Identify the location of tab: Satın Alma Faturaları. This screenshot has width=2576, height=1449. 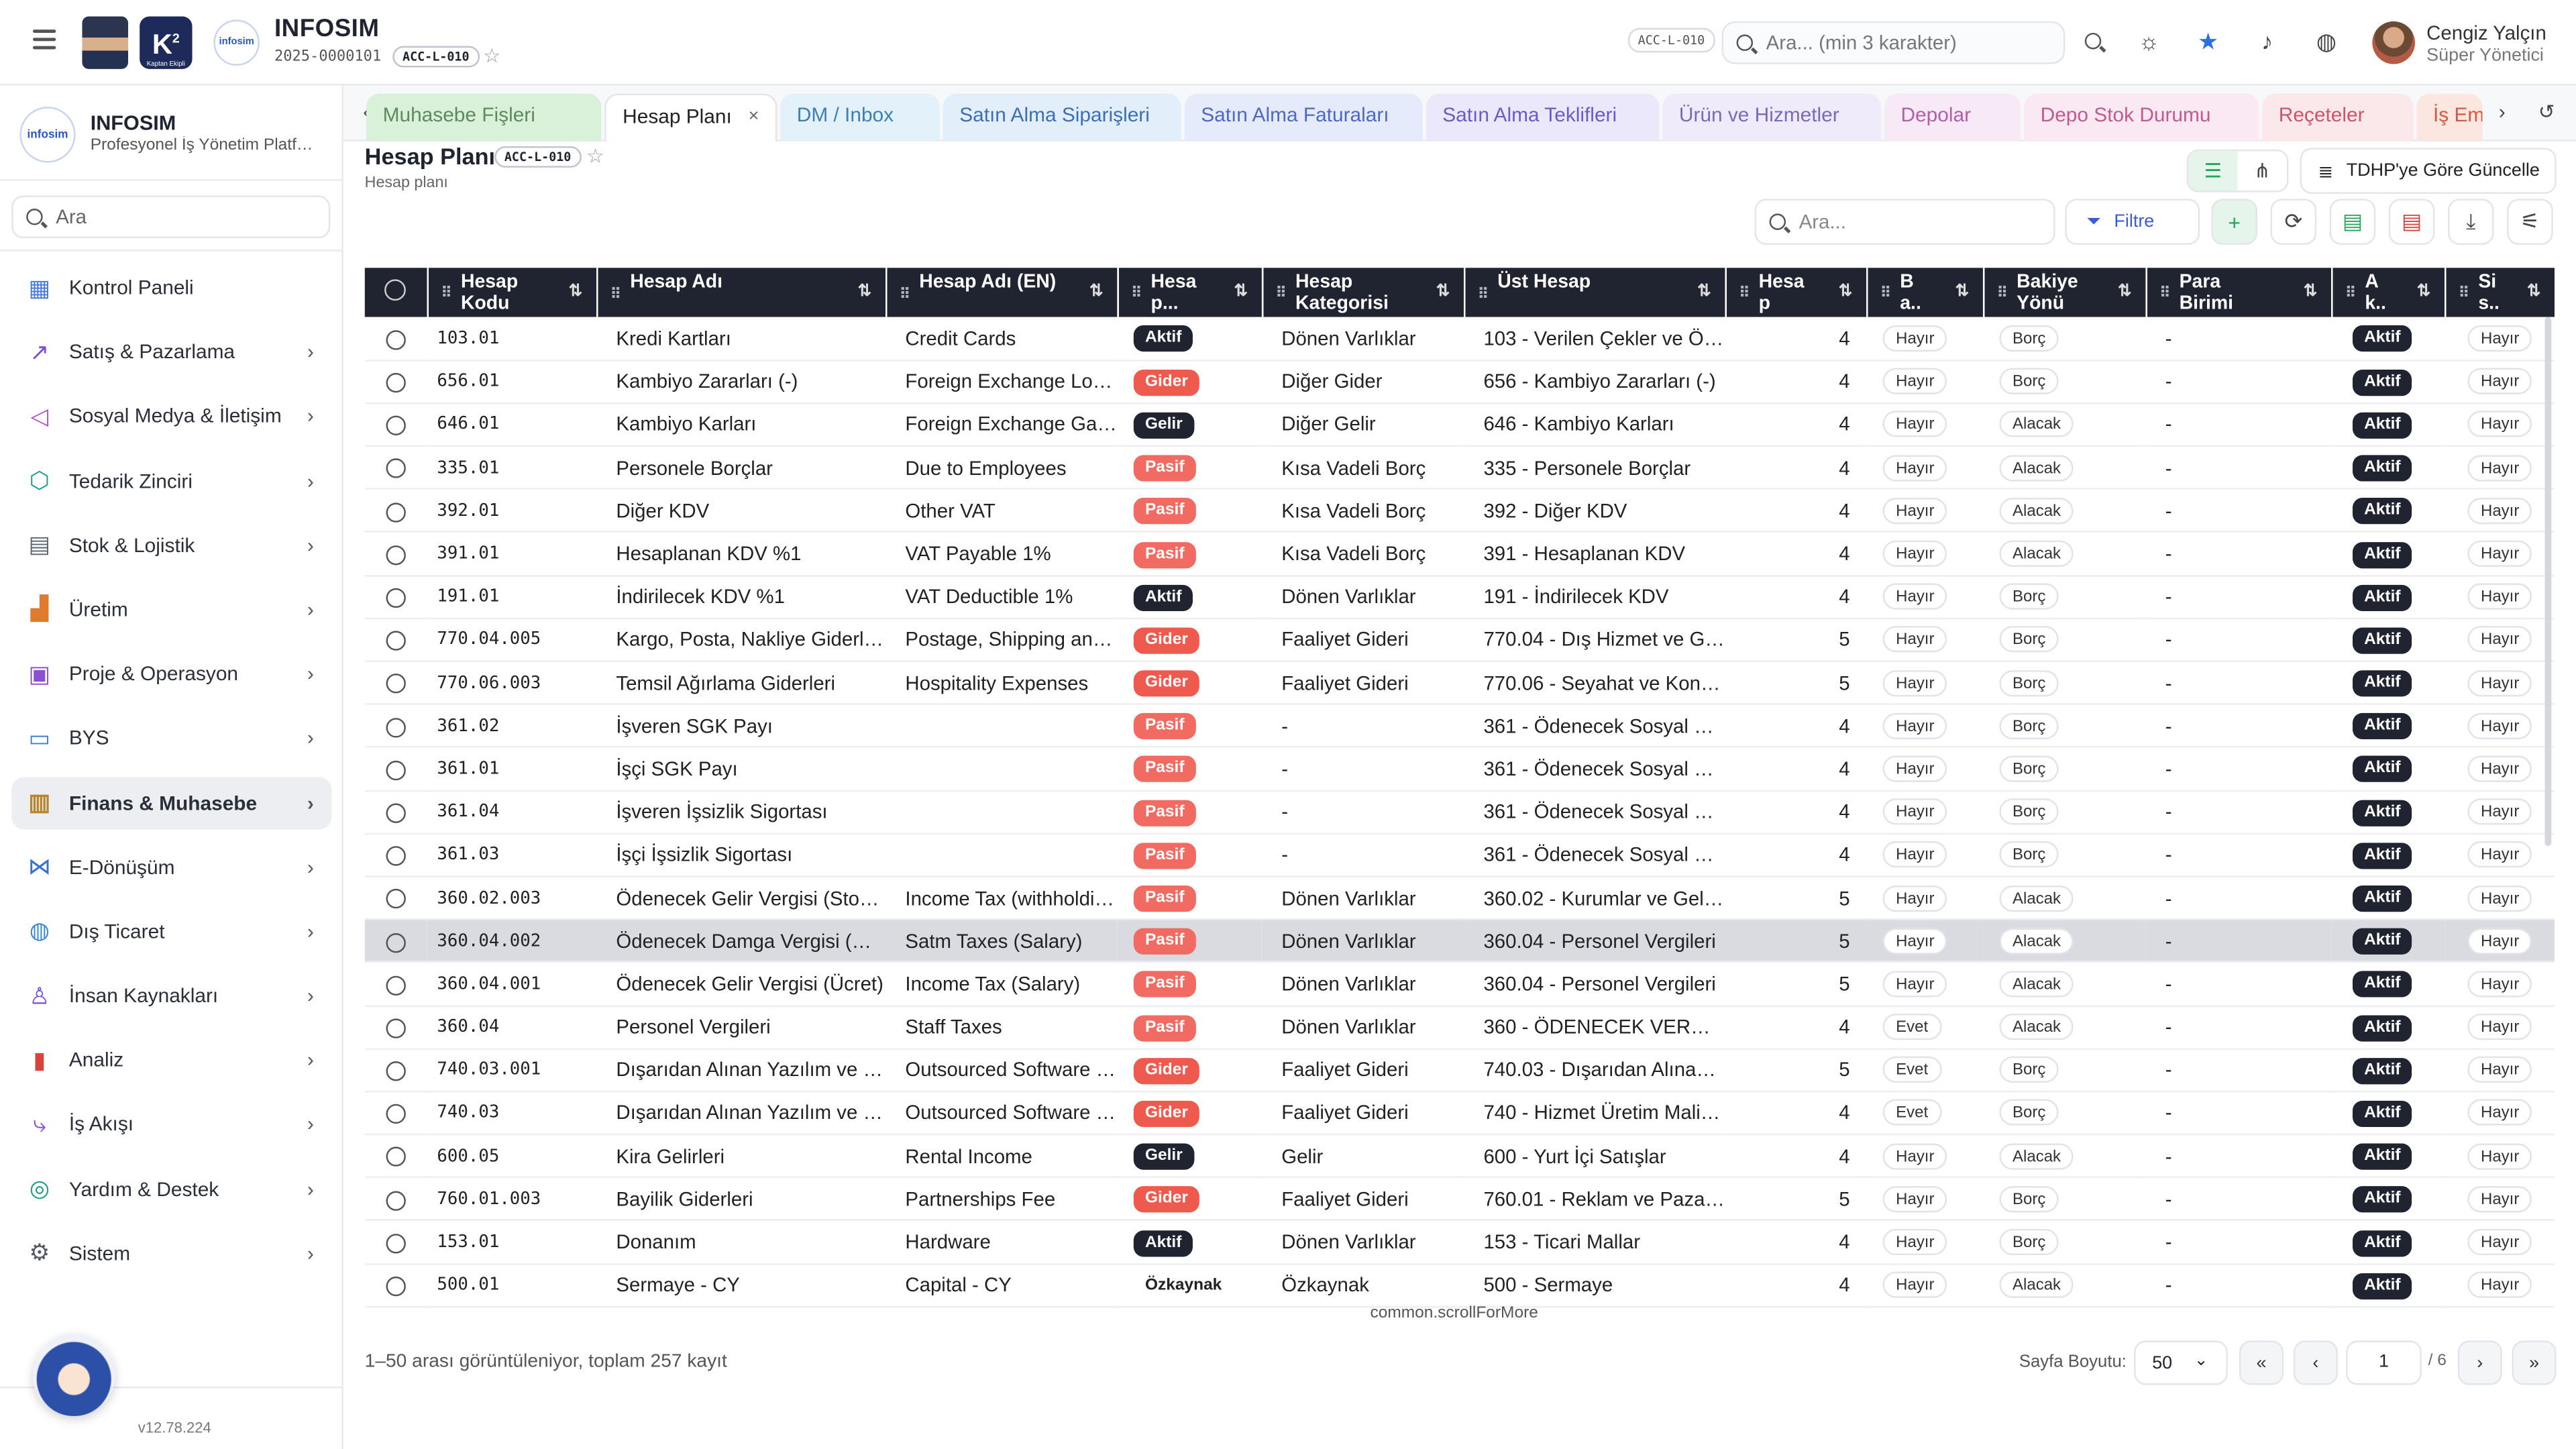
(1303, 117).